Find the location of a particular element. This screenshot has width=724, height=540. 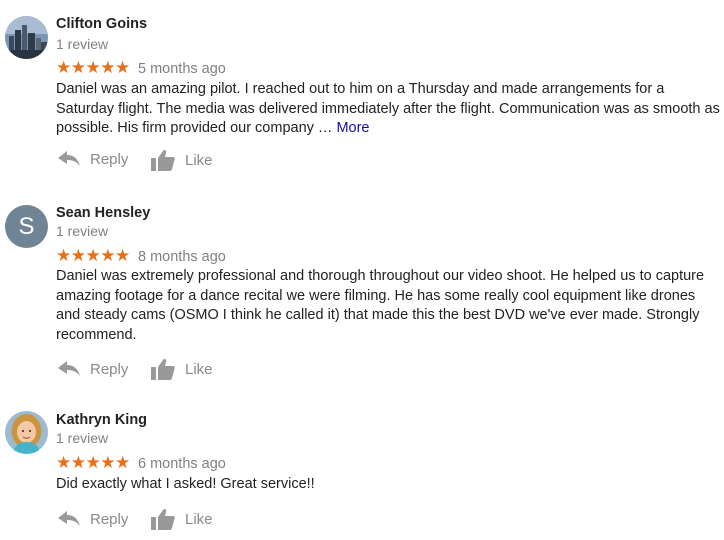

avatar-initial: S is located at coordinates (26, 226).